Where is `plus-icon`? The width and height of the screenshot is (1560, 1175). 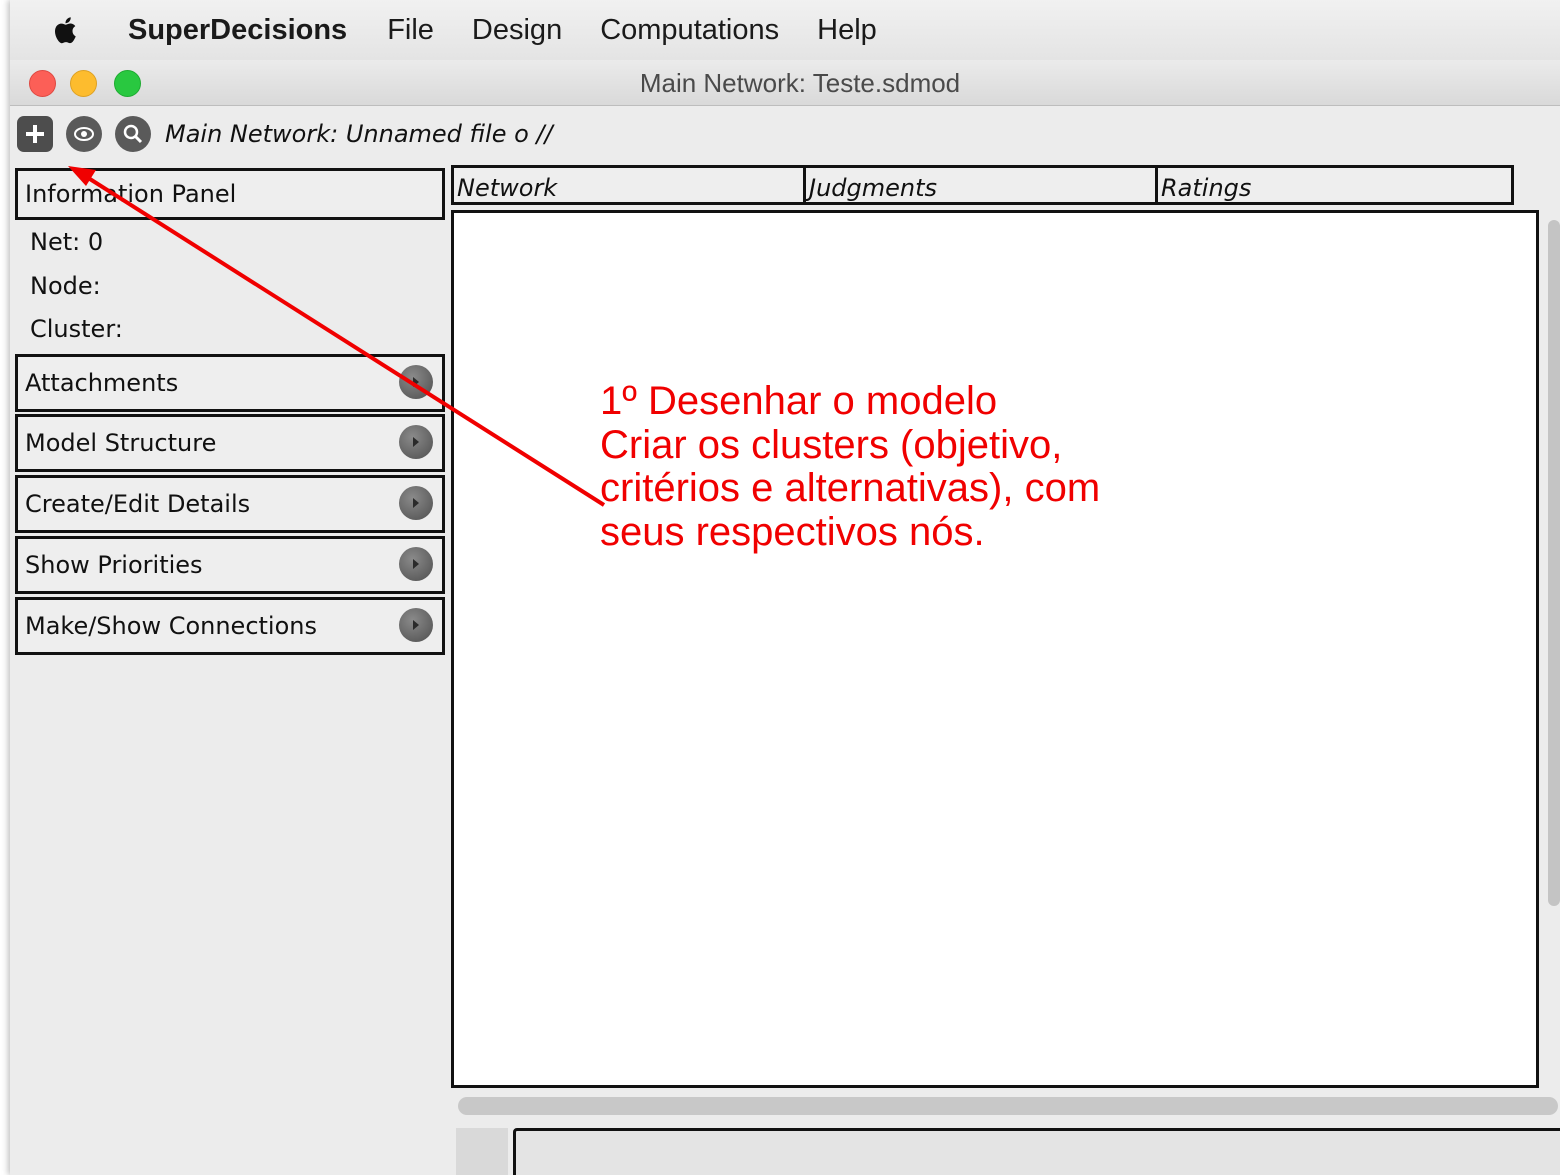 plus-icon is located at coordinates (35, 134).